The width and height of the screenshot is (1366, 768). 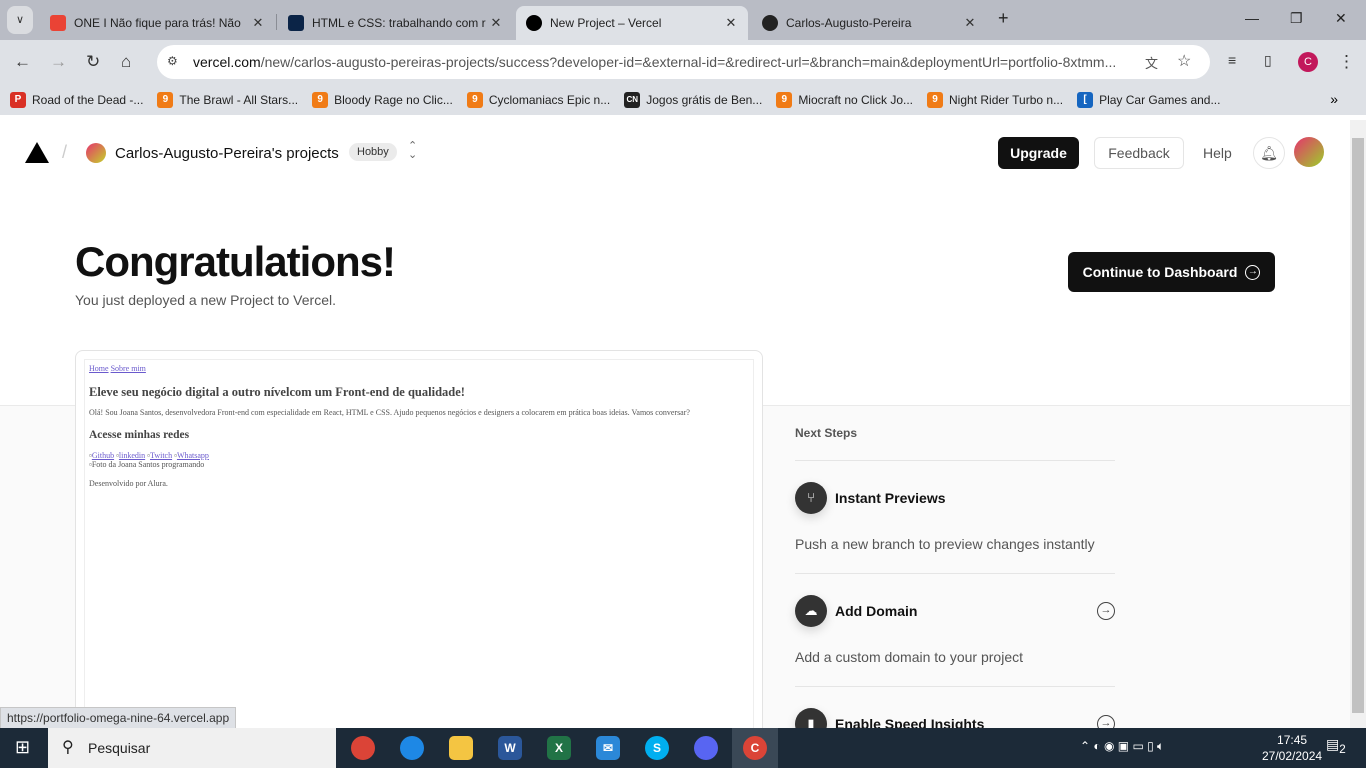 What do you see at coordinates (227, 153) in the screenshot?
I see `team-name: Carlos-Augusto-Pereira's projects` at bounding box center [227, 153].